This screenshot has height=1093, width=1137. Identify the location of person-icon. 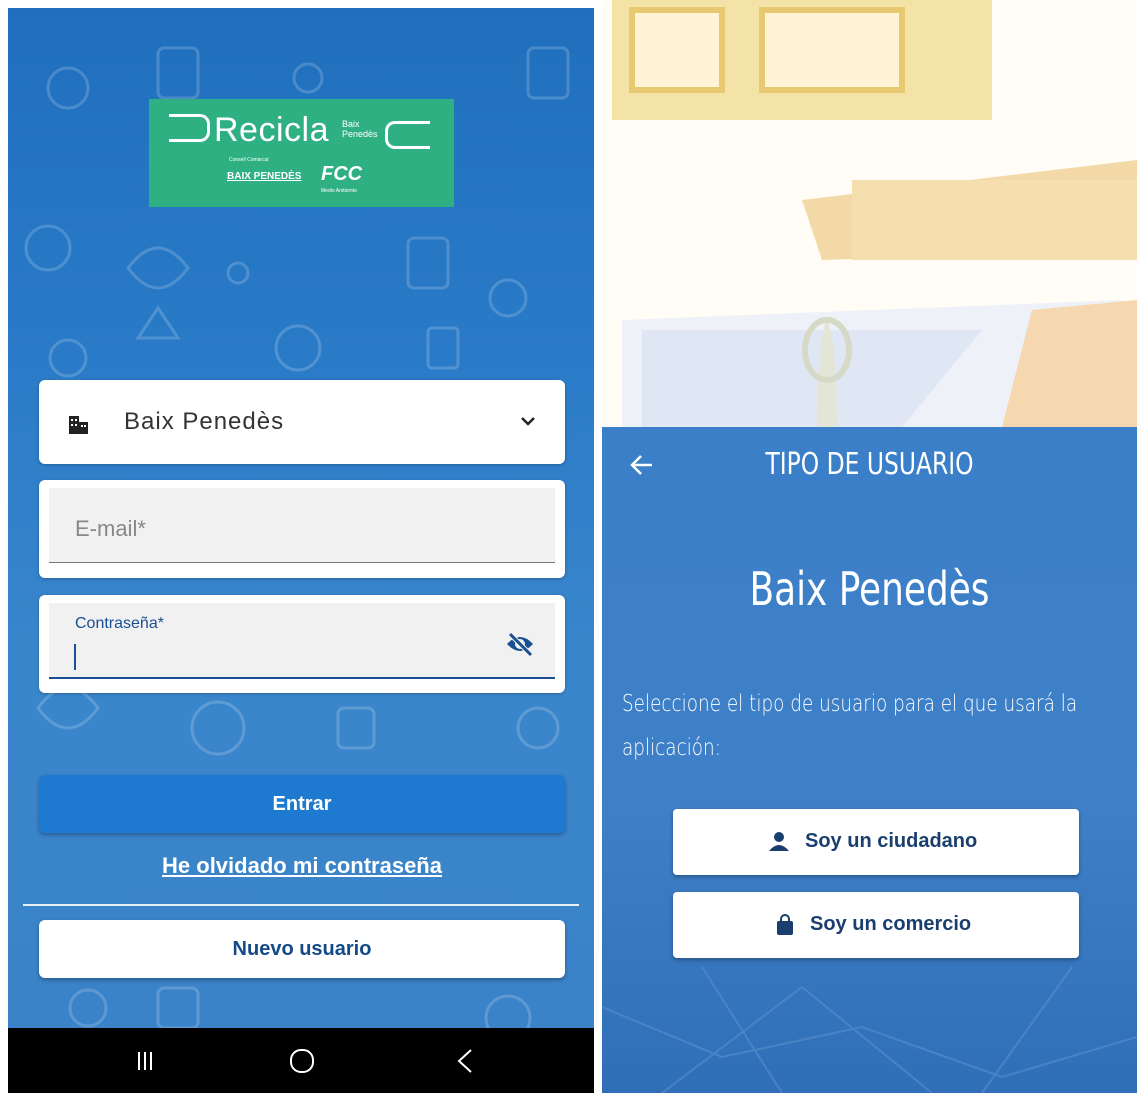
(779, 841).